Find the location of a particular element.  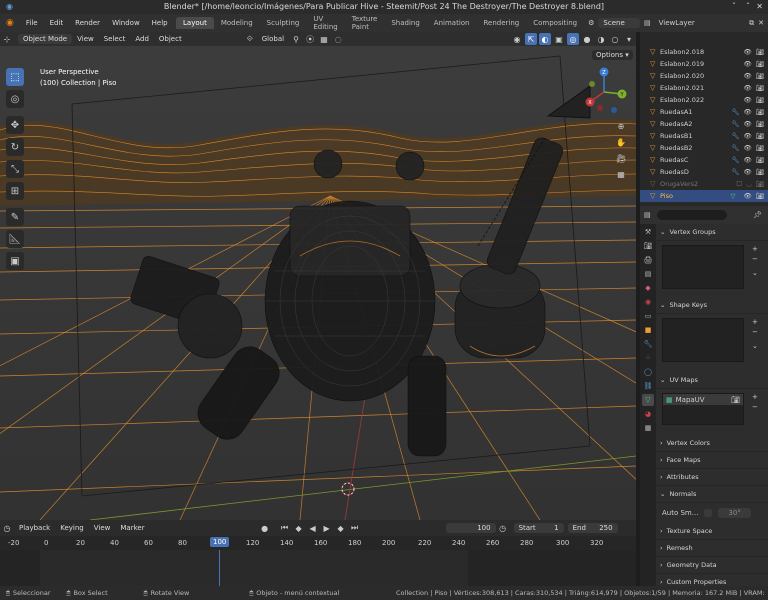

rendered-shading-icon: ○ is located at coordinates (615, 39).